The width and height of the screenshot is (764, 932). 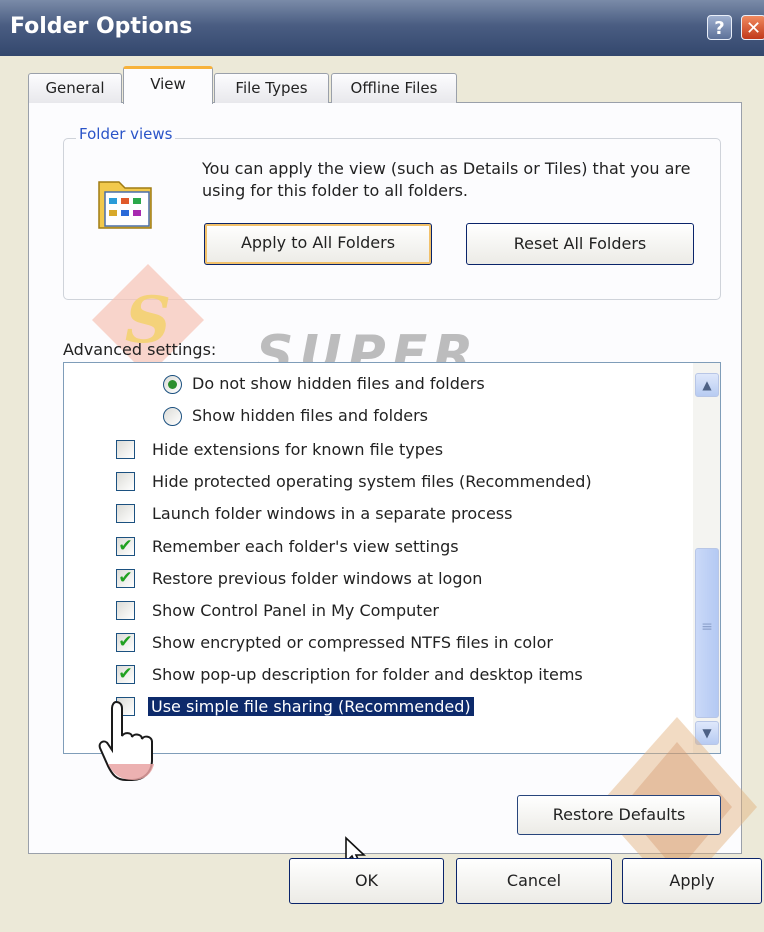 I want to click on folder-view-icon, so click(x=125, y=205).